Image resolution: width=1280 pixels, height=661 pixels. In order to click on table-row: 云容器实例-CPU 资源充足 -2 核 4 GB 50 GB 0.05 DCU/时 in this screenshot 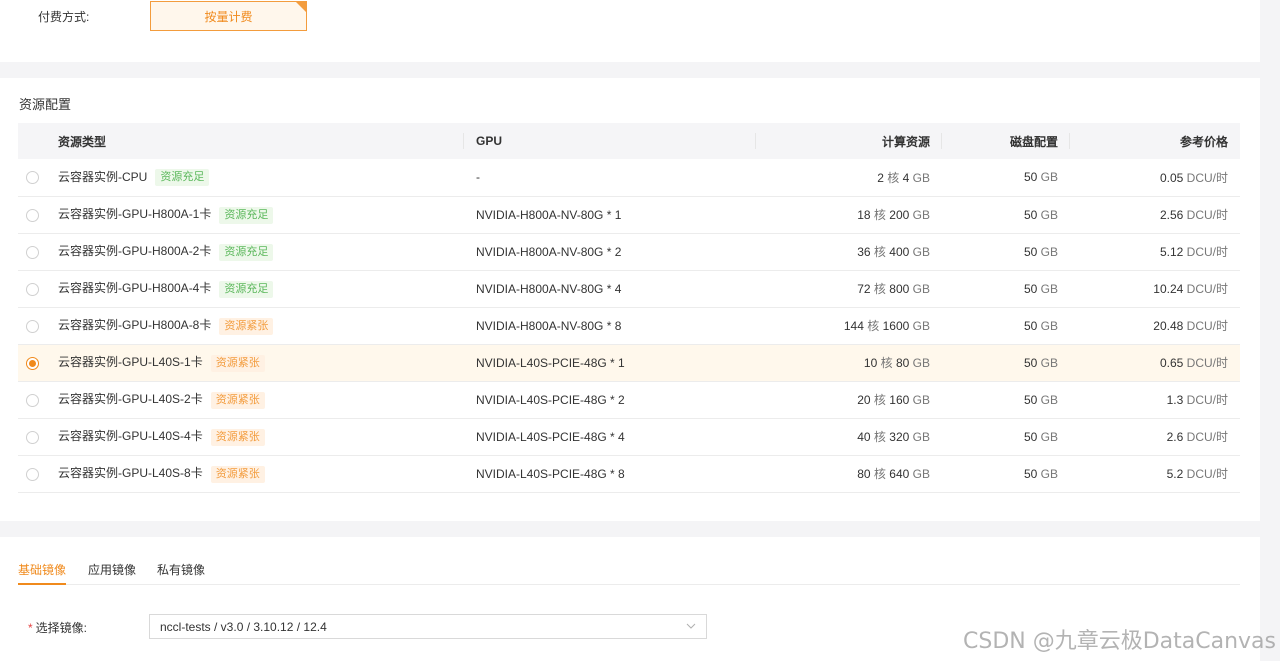, I will do `click(629, 178)`.